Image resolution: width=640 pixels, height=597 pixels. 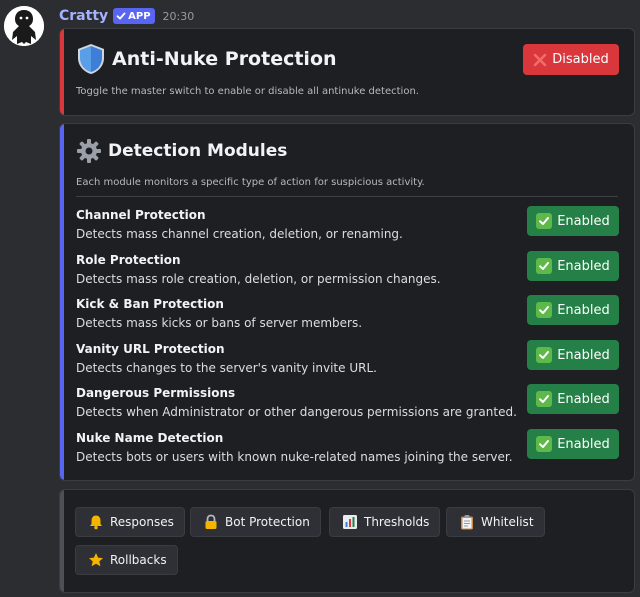 I want to click on module-name: Kick & Ban Protection, so click(x=150, y=304).